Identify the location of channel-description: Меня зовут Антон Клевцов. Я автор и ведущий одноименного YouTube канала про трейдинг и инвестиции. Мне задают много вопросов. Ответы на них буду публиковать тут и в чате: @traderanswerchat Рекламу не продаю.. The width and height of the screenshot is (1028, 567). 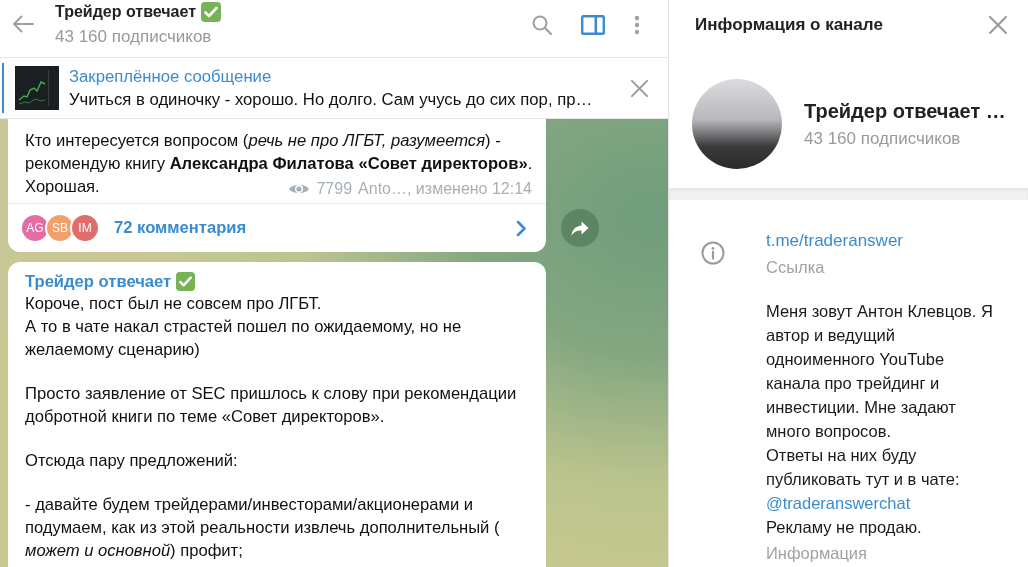
(880, 419).